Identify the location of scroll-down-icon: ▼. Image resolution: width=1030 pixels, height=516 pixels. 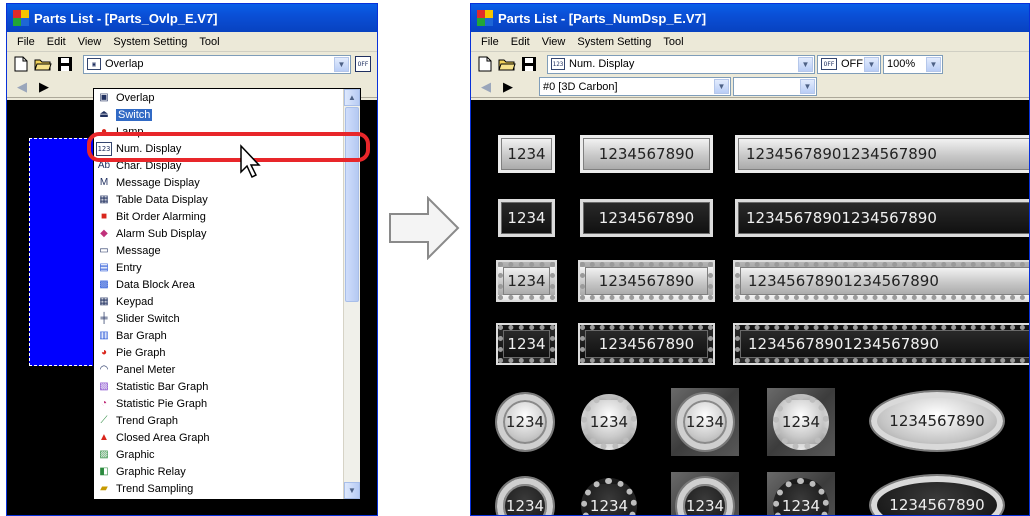
(352, 490).